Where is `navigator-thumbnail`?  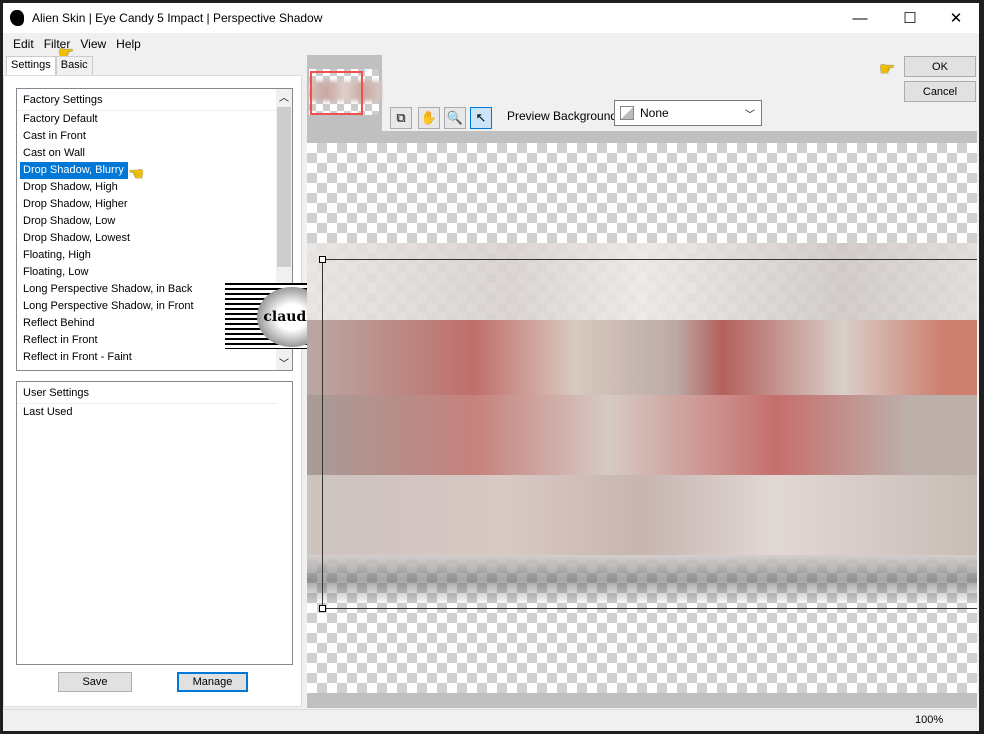
navigator-thumbnail is located at coordinates (344, 93).